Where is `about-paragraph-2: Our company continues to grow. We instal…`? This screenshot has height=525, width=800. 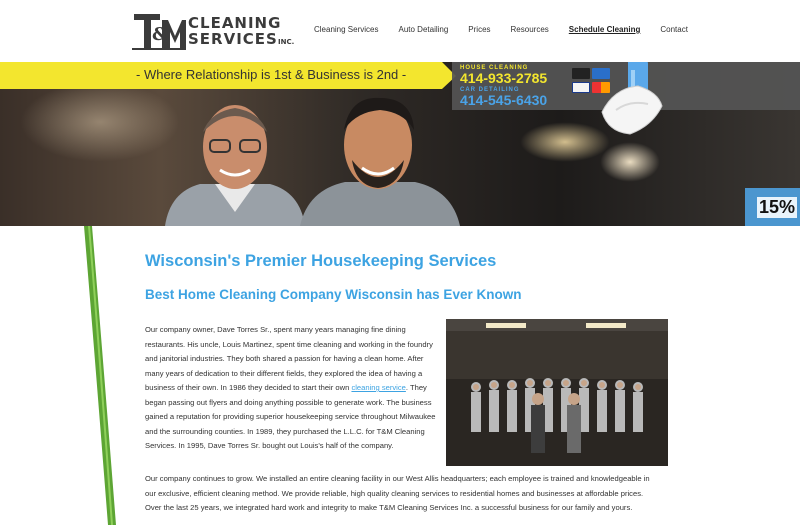
about-paragraph-2: Our company continues to grow. We instal… is located at coordinates (397, 493).